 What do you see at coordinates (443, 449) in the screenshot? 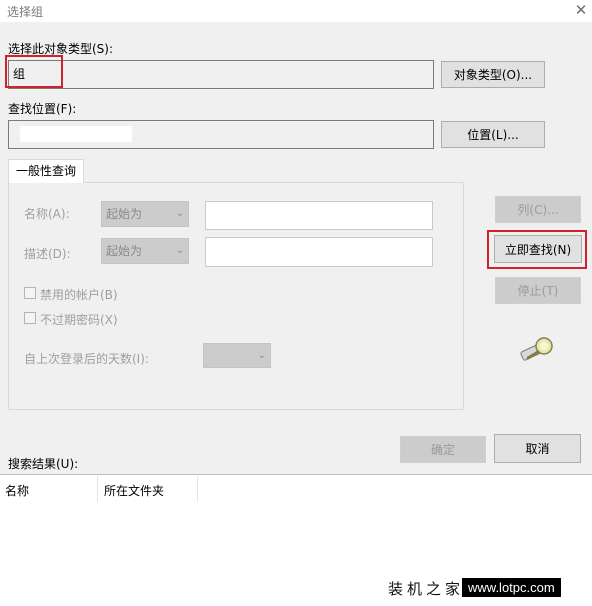
I see `ok-button: 确定` at bounding box center [443, 449].